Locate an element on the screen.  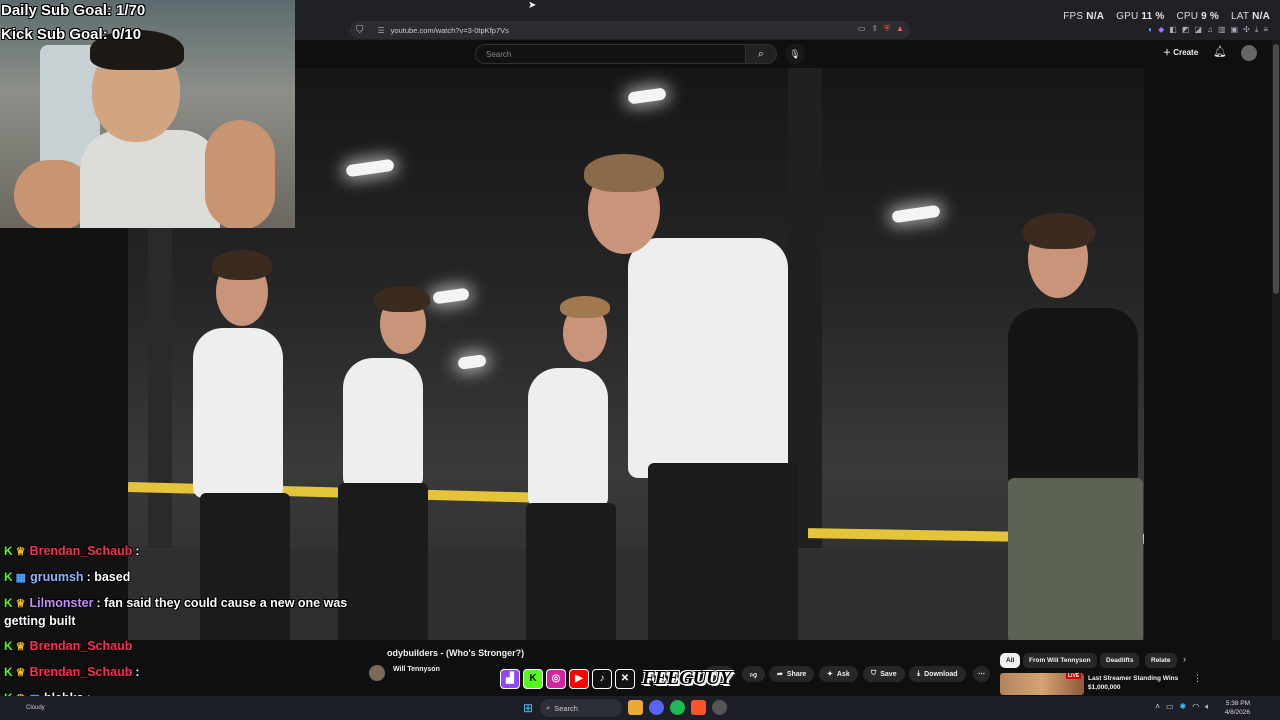
url-text: youtube.com/watch?v=3-0tpKfp7Vs is located at coordinates (450, 30).